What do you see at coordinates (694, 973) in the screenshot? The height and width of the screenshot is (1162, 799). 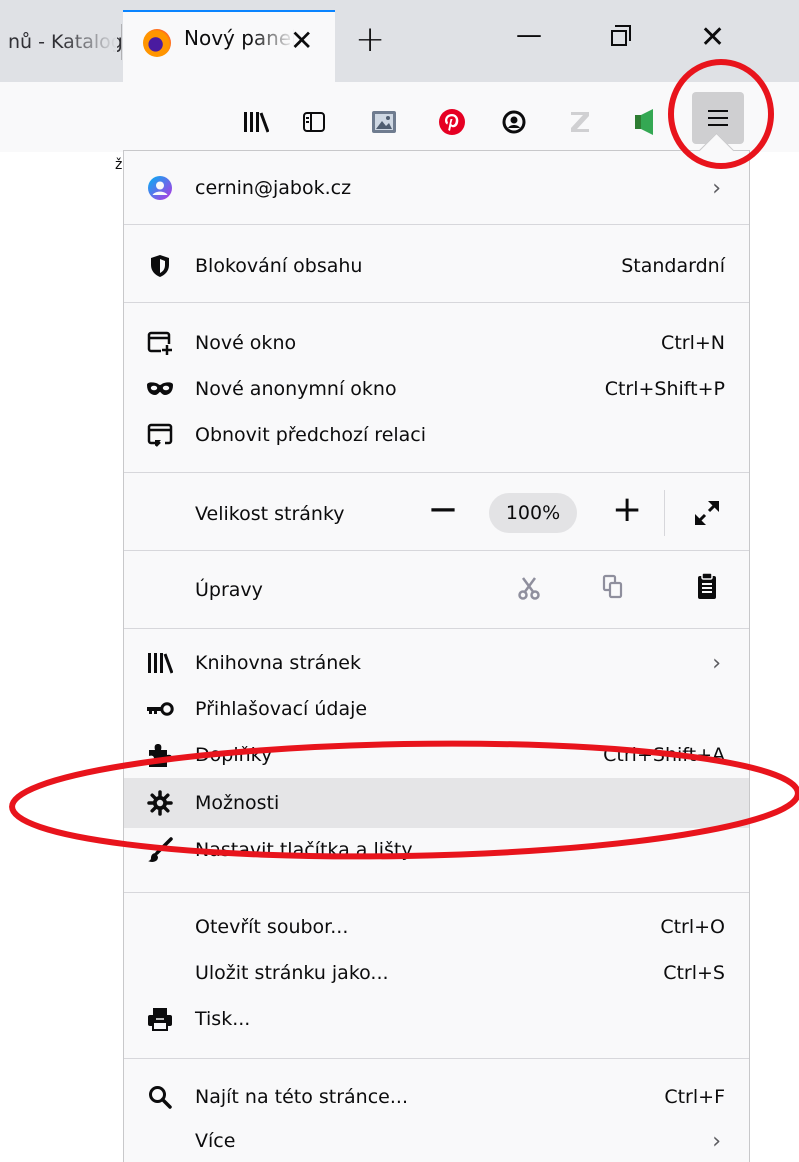 I see `save-page-shortcut: Ctrl+S` at bounding box center [694, 973].